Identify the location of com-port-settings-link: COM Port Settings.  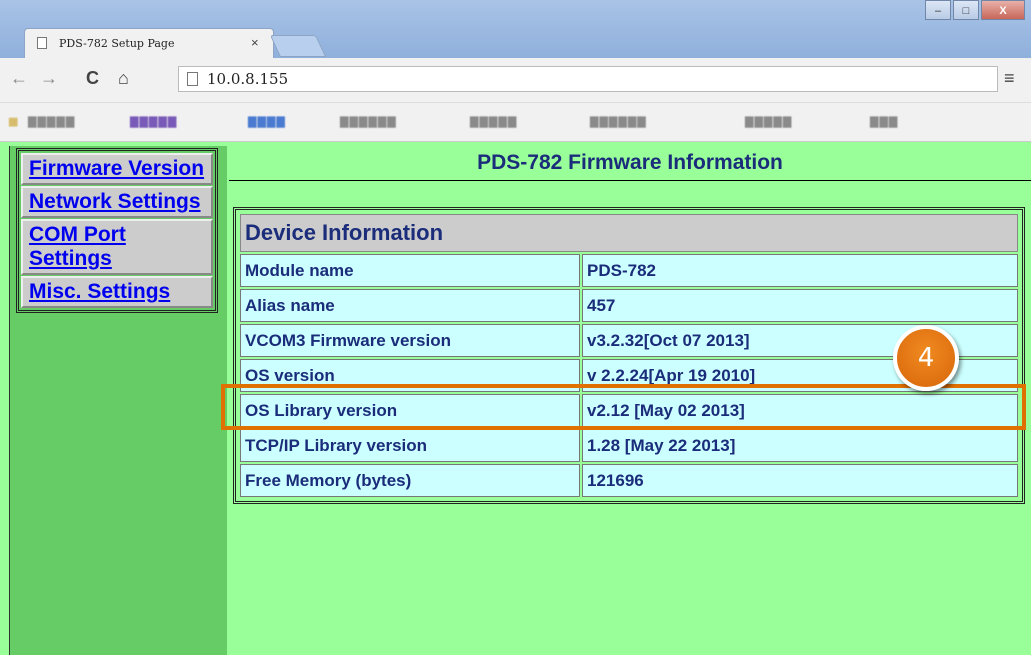
(77, 246).